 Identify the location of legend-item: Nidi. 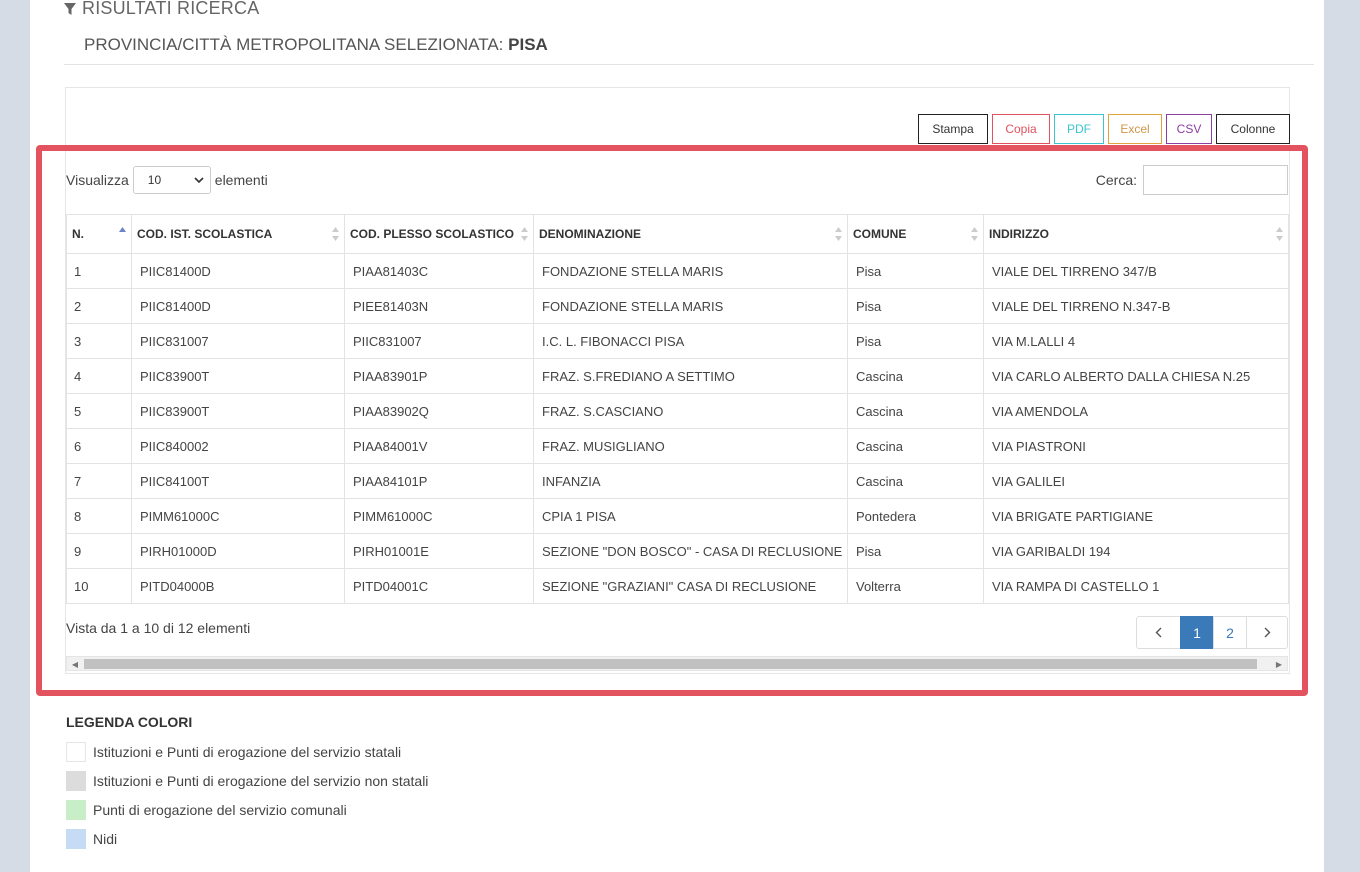
(91, 839).